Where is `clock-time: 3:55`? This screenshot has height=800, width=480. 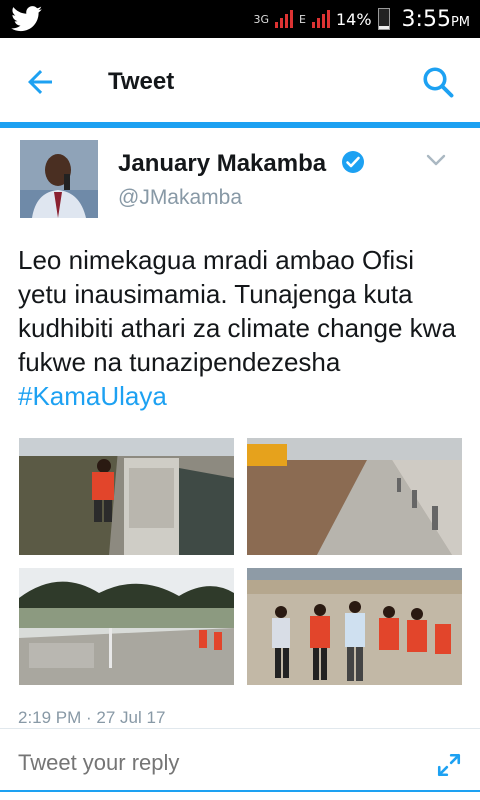 clock-time: 3:55 is located at coordinates (426, 19).